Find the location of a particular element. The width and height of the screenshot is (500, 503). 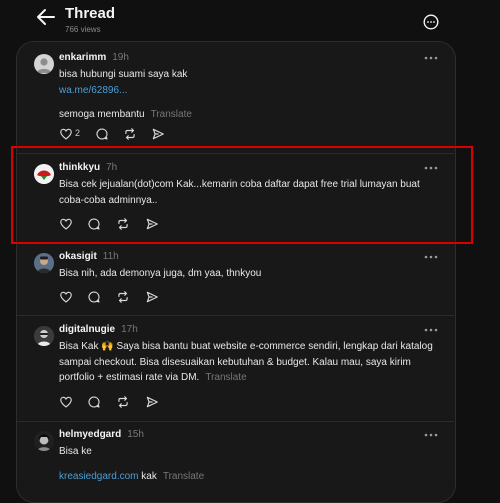

top-bar: Thread 766 views is located at coordinates (250, 20).